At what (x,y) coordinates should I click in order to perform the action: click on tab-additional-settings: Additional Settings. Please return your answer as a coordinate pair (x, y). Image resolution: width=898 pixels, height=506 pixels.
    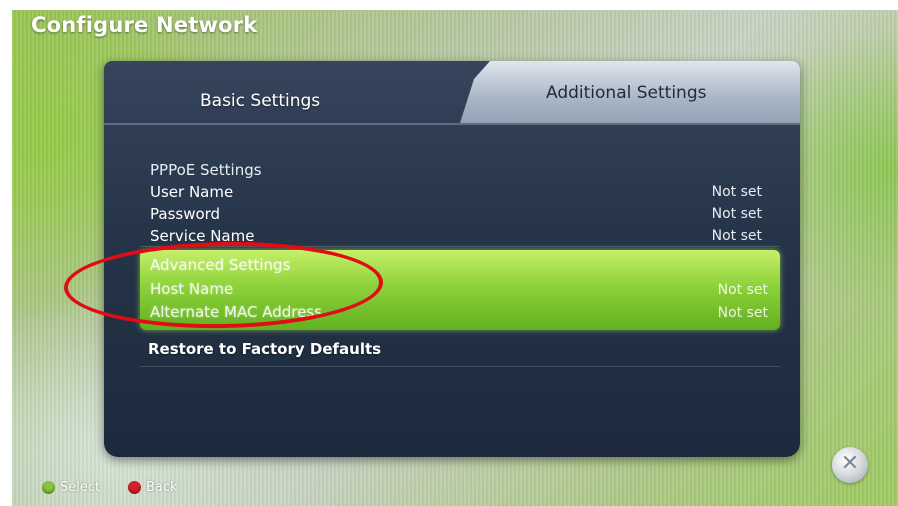
    Looking at the image, I should click on (626, 93).